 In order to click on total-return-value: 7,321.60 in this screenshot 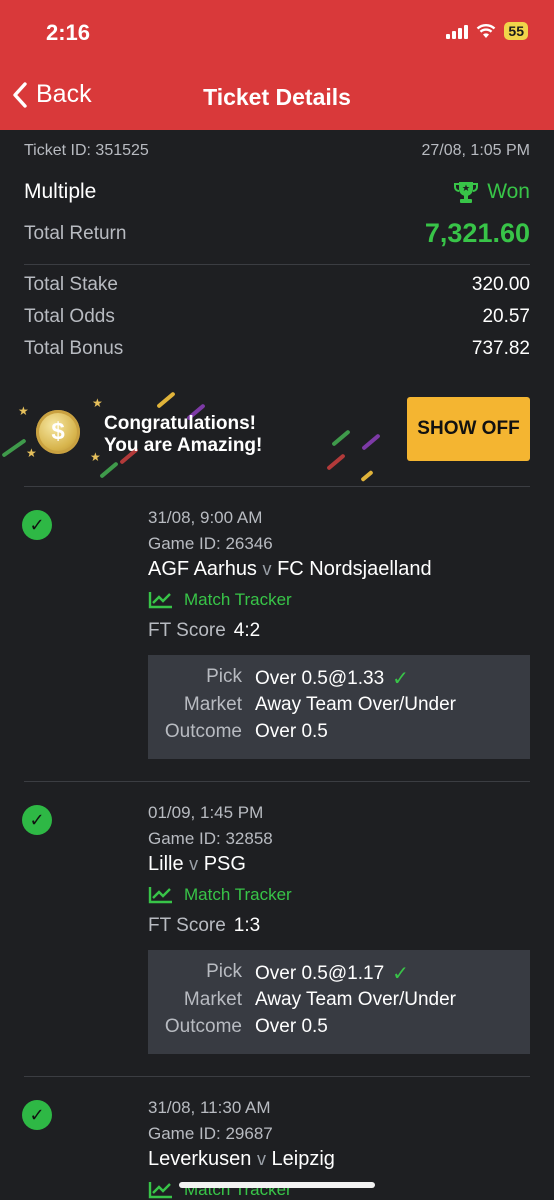, I will do `click(477, 233)`.